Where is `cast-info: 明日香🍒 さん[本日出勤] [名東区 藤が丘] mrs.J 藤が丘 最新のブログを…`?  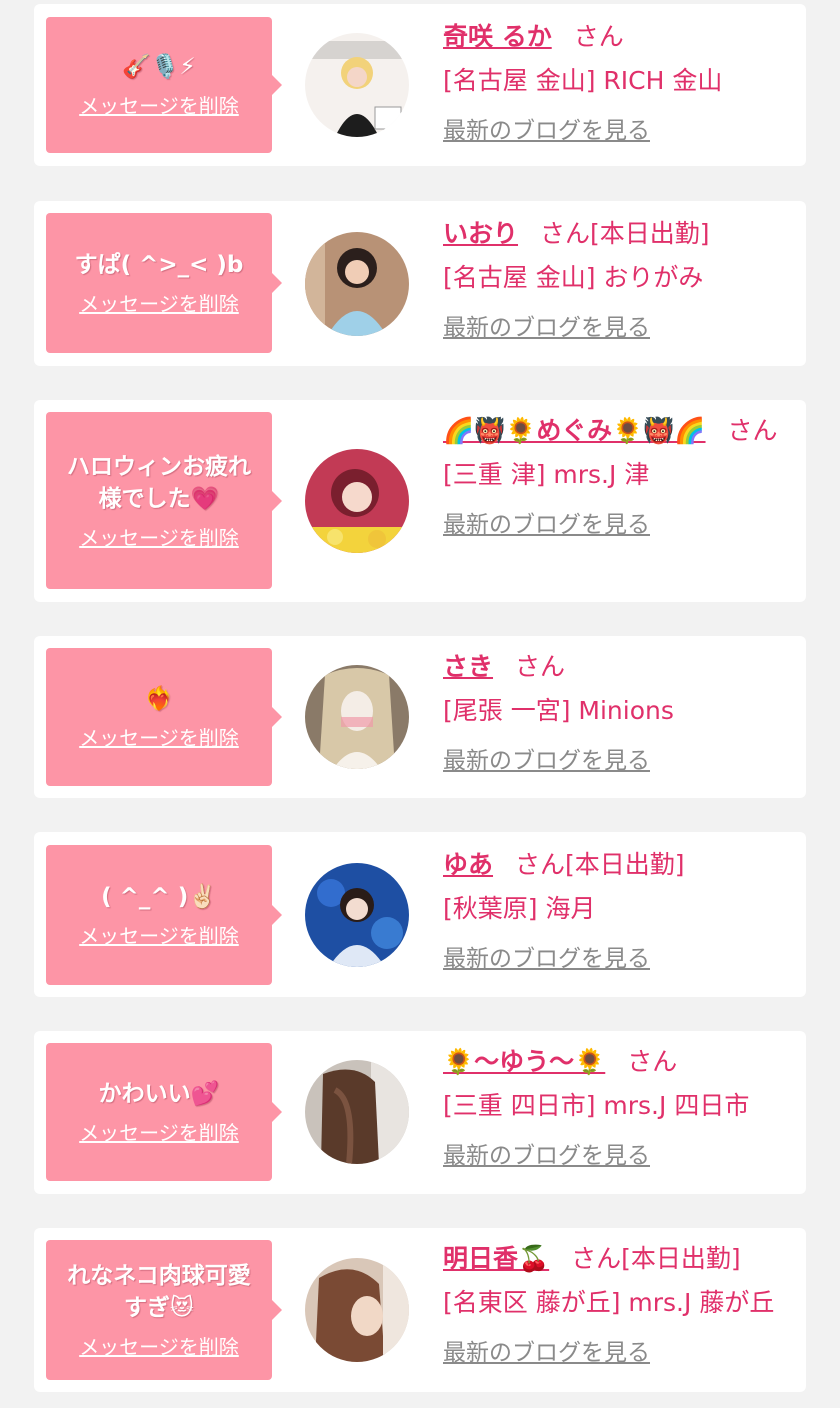 cast-info: 明日香🍒 さん[本日出勤] [名東区 藤が丘] mrs.J 藤が丘 最新のブログを… is located at coordinates (618, 1305).